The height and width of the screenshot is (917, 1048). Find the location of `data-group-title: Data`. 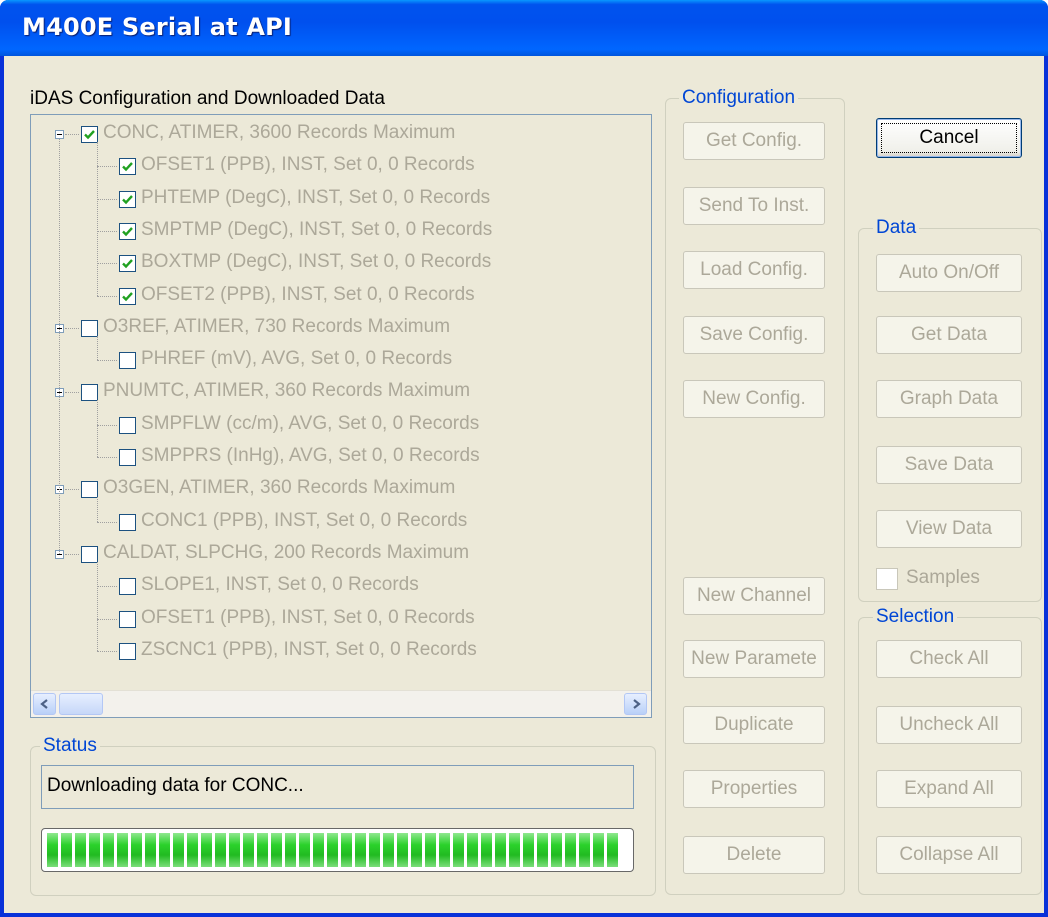

data-group-title: Data is located at coordinates (896, 228).